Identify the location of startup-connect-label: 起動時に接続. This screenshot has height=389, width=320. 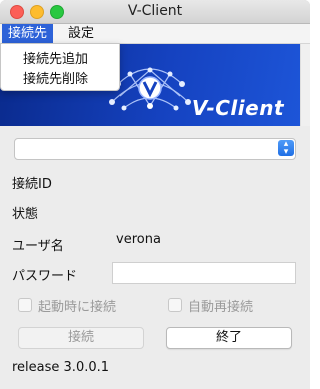
(77, 307).